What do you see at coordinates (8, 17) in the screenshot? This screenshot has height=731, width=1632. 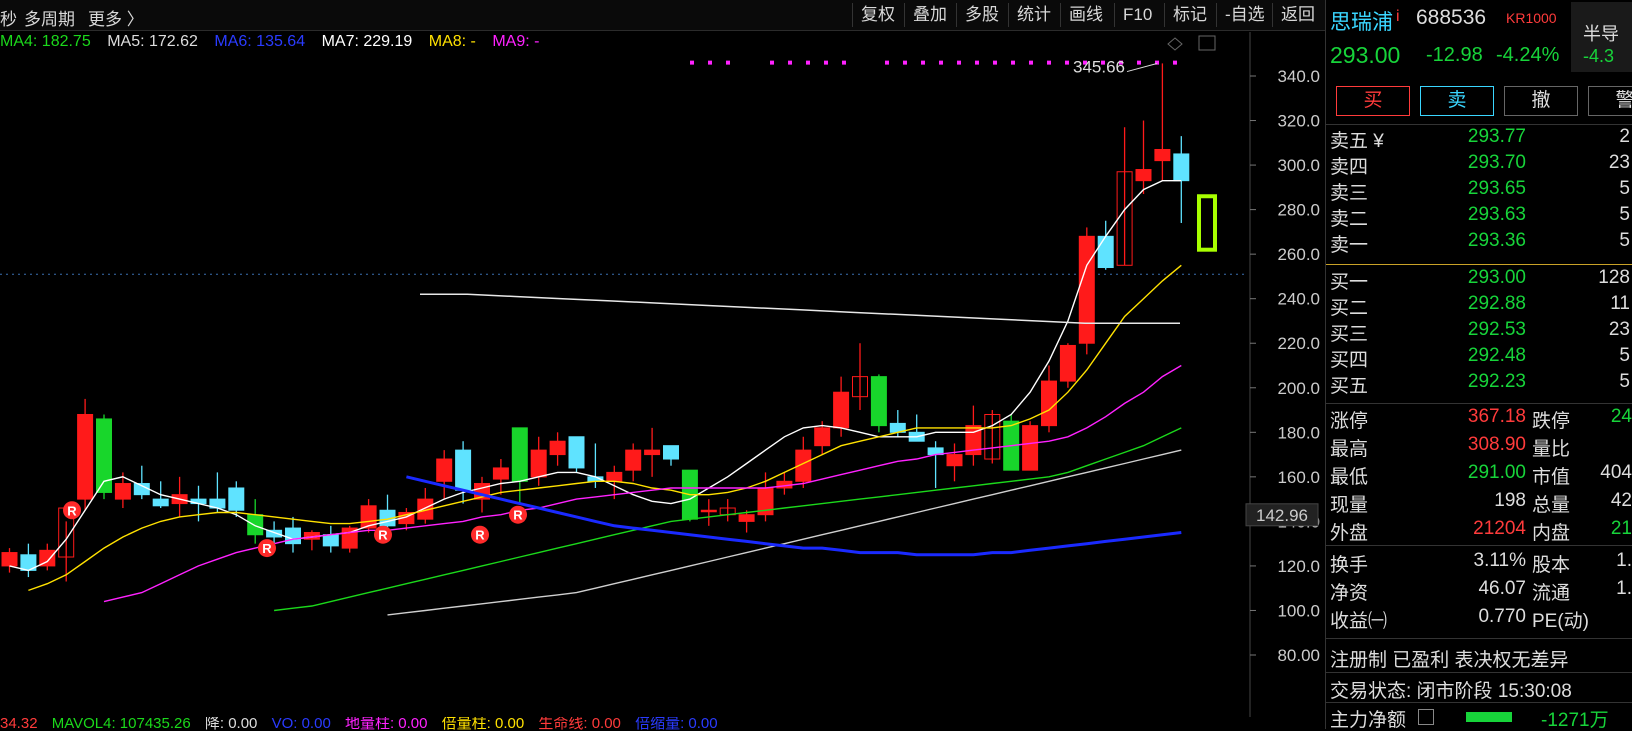 I see `toolbar-item-seconds: 秒` at bounding box center [8, 17].